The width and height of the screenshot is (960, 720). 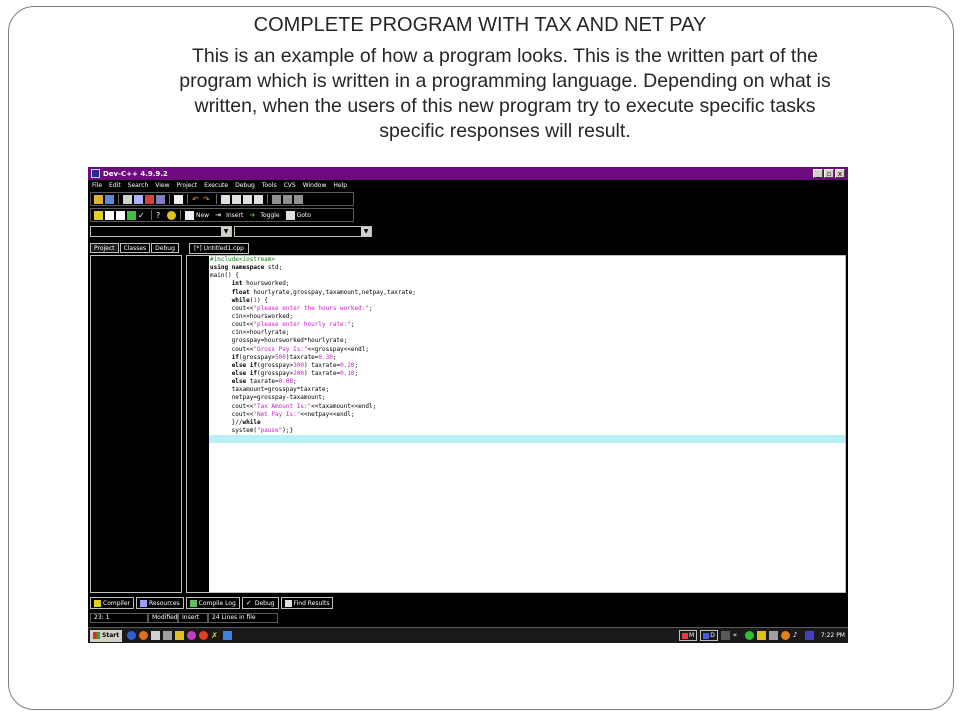 I want to click on maximize-button: ▫, so click(x=829, y=173).